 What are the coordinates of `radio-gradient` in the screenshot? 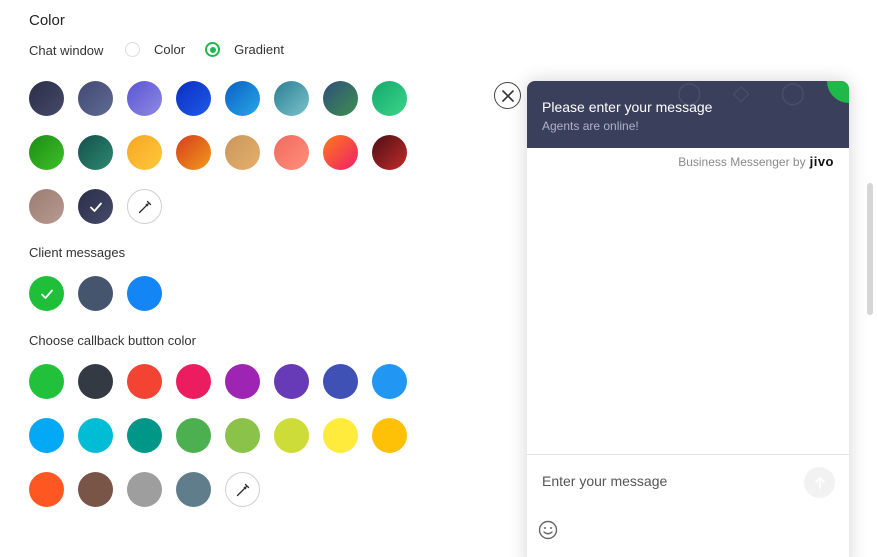 It's located at (213, 49).